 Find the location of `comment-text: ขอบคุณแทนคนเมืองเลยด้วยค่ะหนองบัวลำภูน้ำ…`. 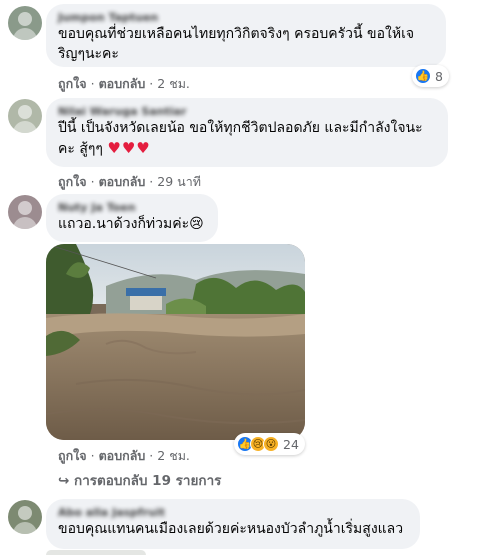

comment-text: ขอบคุณแทนคนเมืองเลยด้วยค่ะหนองบัวลำภูน้ำ… is located at coordinates (231, 529).